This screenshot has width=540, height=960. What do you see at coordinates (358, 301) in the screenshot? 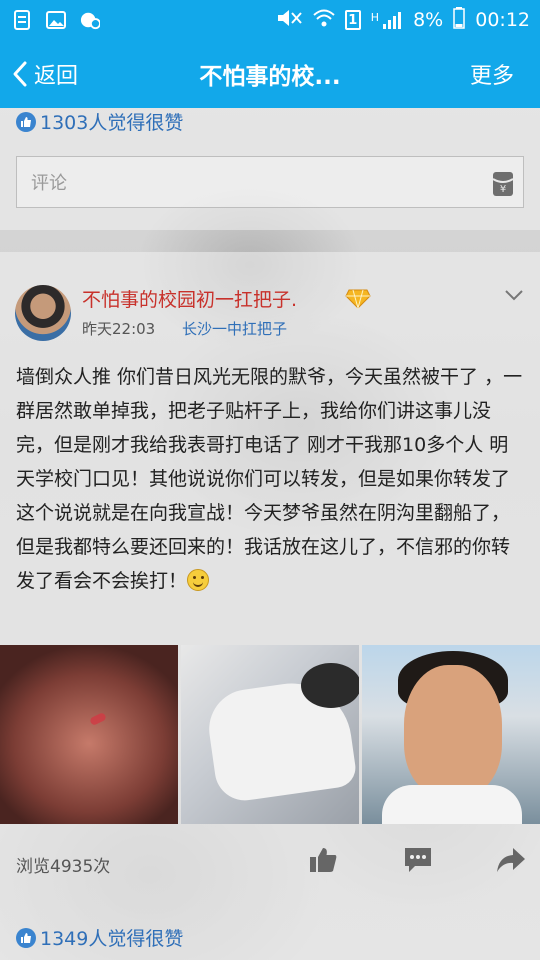
I see `vip-diamond-icon` at bounding box center [358, 301].